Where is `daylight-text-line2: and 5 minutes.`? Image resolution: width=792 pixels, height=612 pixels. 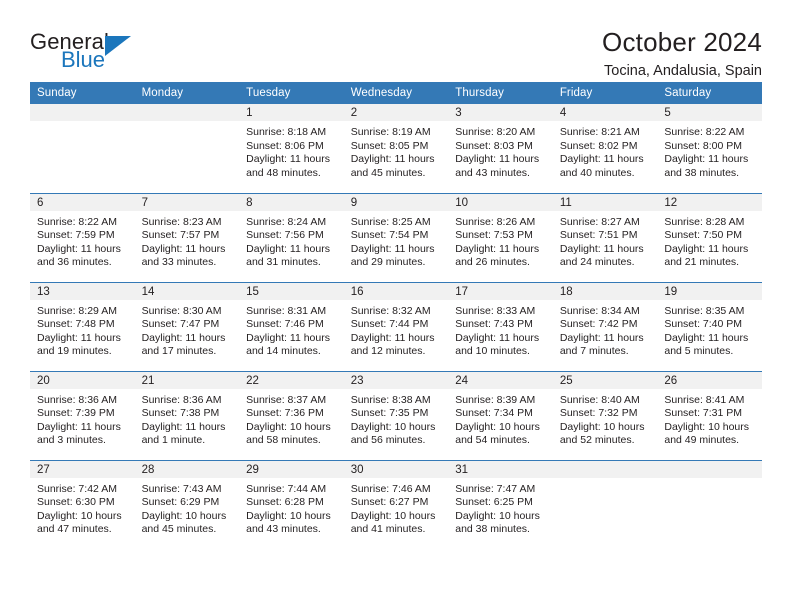
daylight-text-line2: and 5 minutes. is located at coordinates (699, 351).